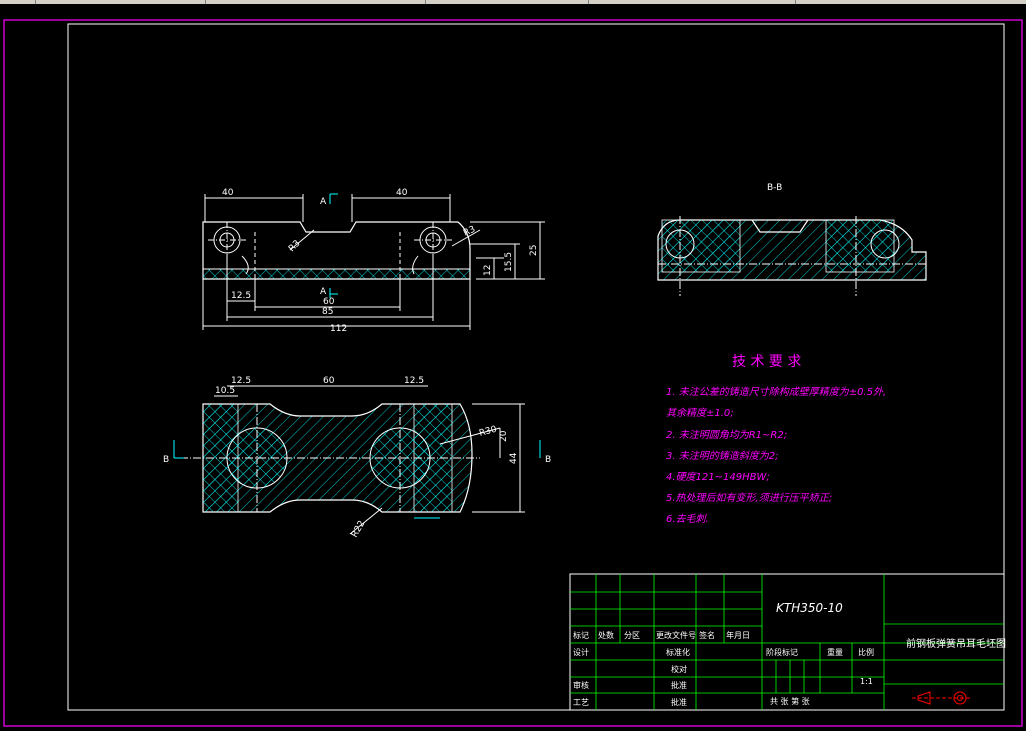 This screenshot has height=731, width=1026. Describe the element at coordinates (707, 635) in the screenshot. I see `tb-label-sign: 签名` at that location.